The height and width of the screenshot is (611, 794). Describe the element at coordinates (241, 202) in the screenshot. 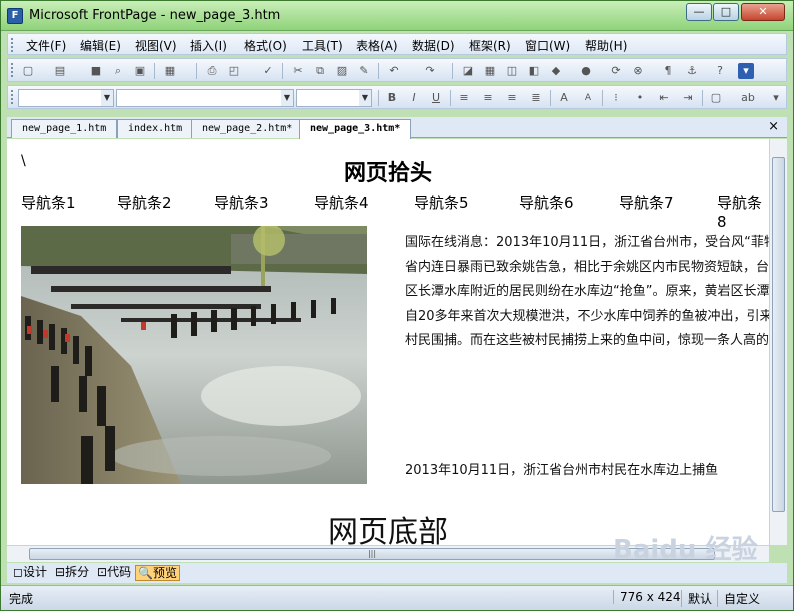

I see `nav-link-3: 导航条3` at that location.